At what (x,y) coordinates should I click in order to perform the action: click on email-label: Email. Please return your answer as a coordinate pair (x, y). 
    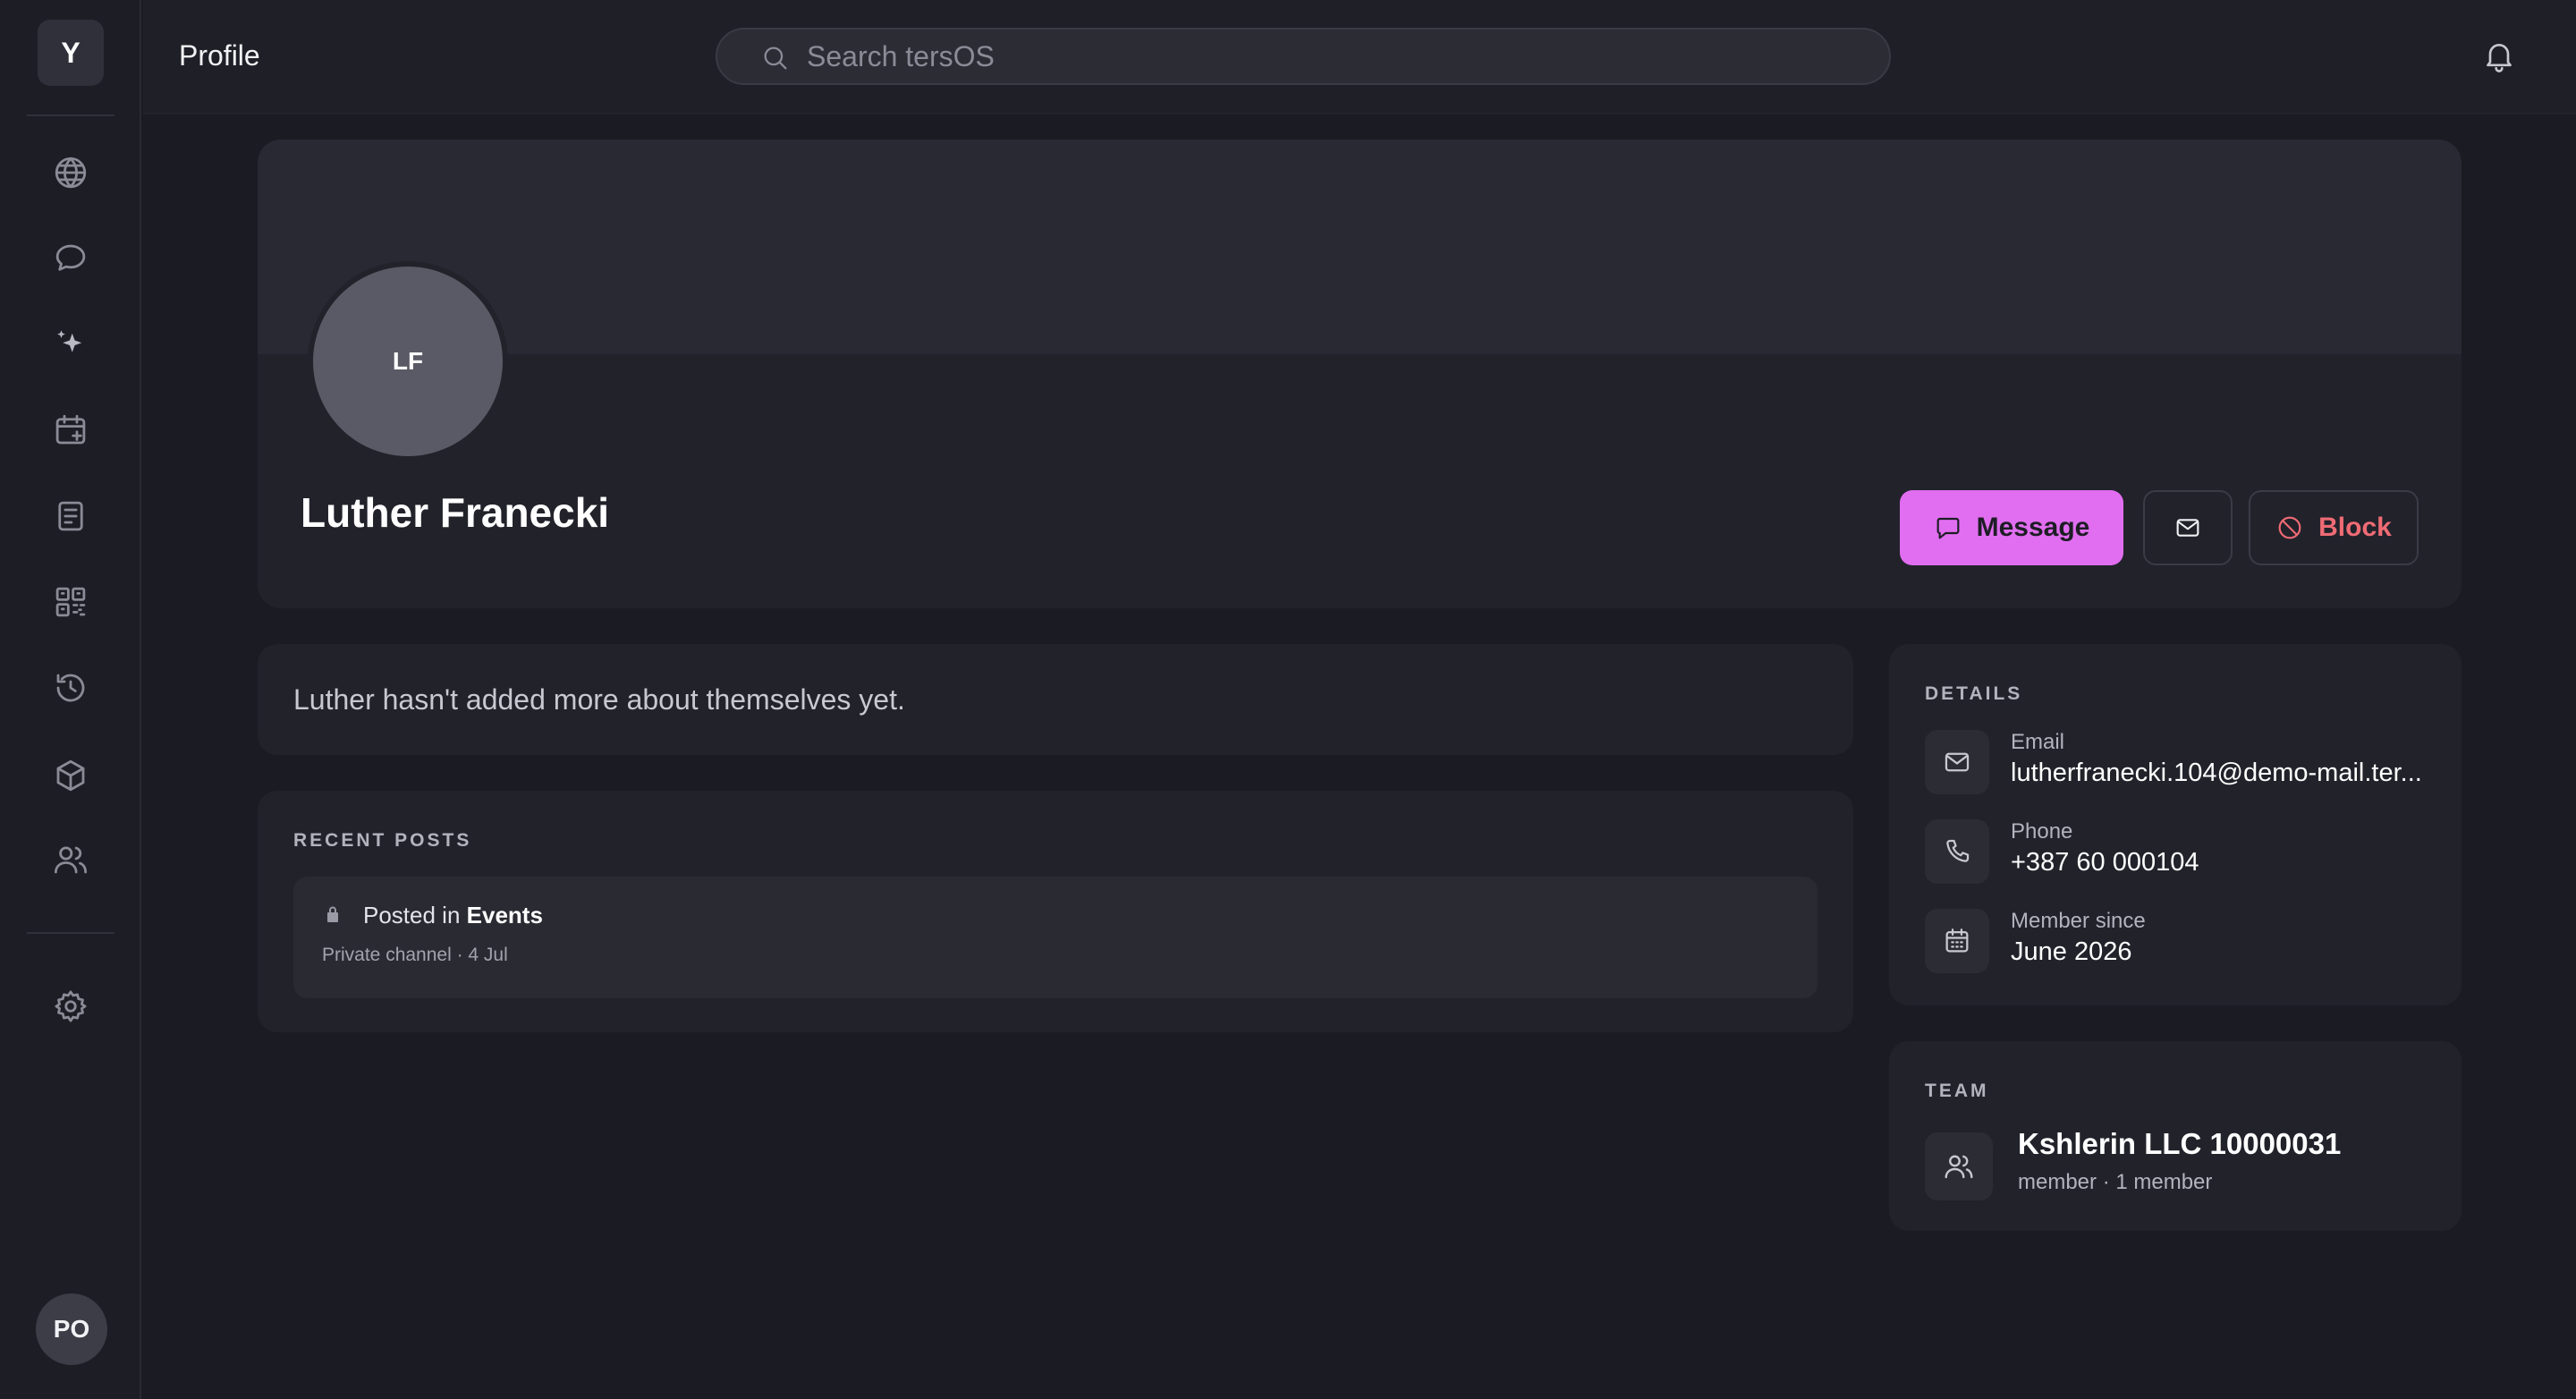
    Looking at the image, I should click on (2038, 742).